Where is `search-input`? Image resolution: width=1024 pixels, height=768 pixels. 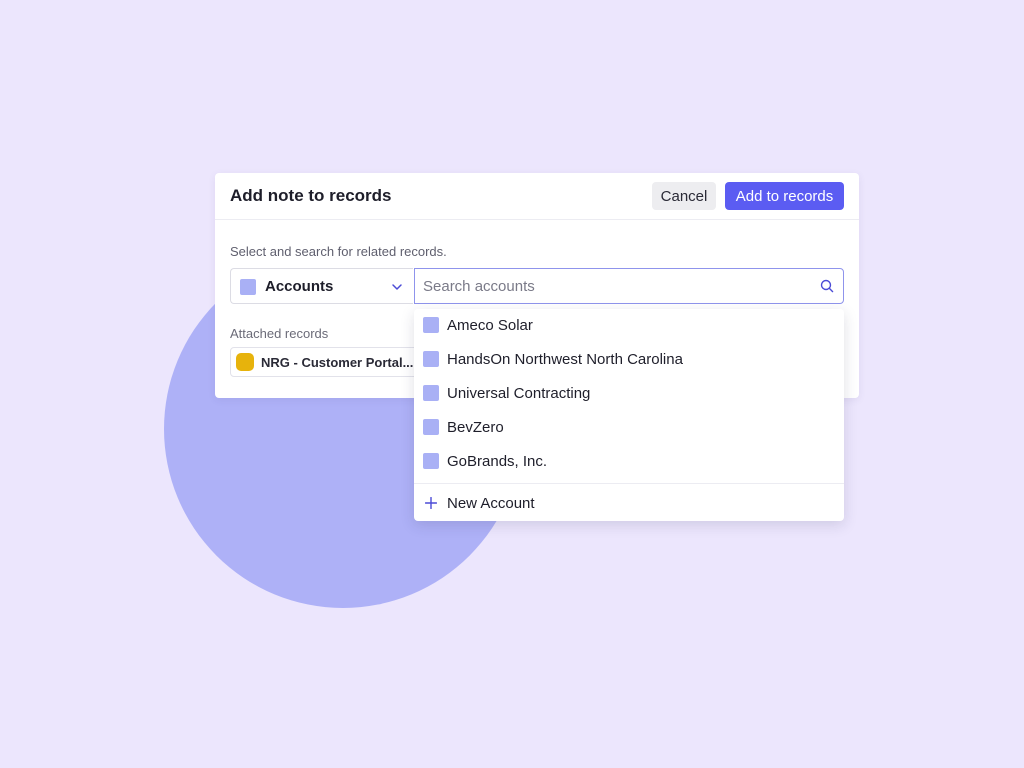 search-input is located at coordinates (610, 286).